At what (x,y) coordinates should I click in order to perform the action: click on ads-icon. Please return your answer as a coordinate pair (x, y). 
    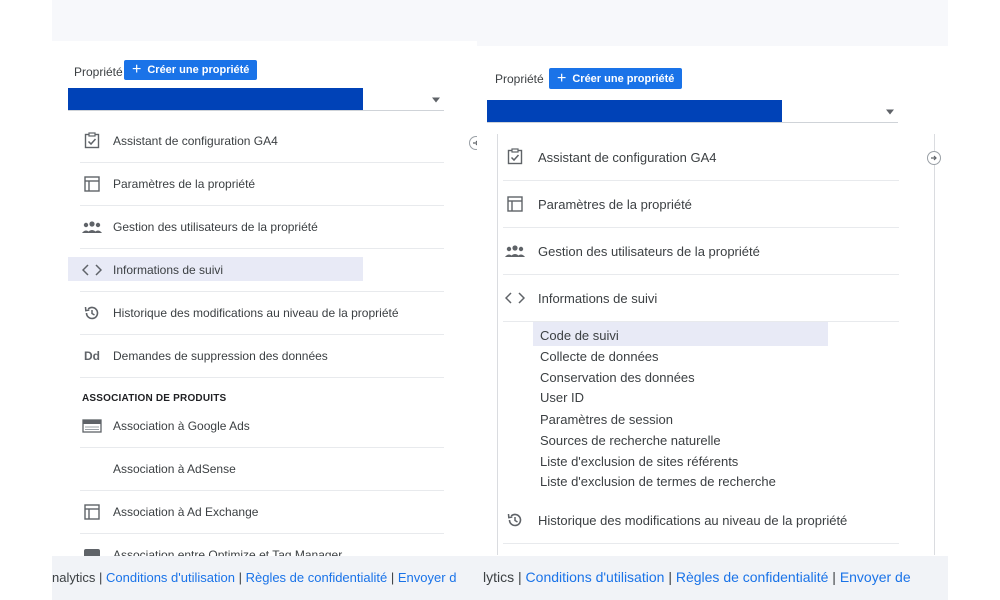
    Looking at the image, I should click on (92, 426).